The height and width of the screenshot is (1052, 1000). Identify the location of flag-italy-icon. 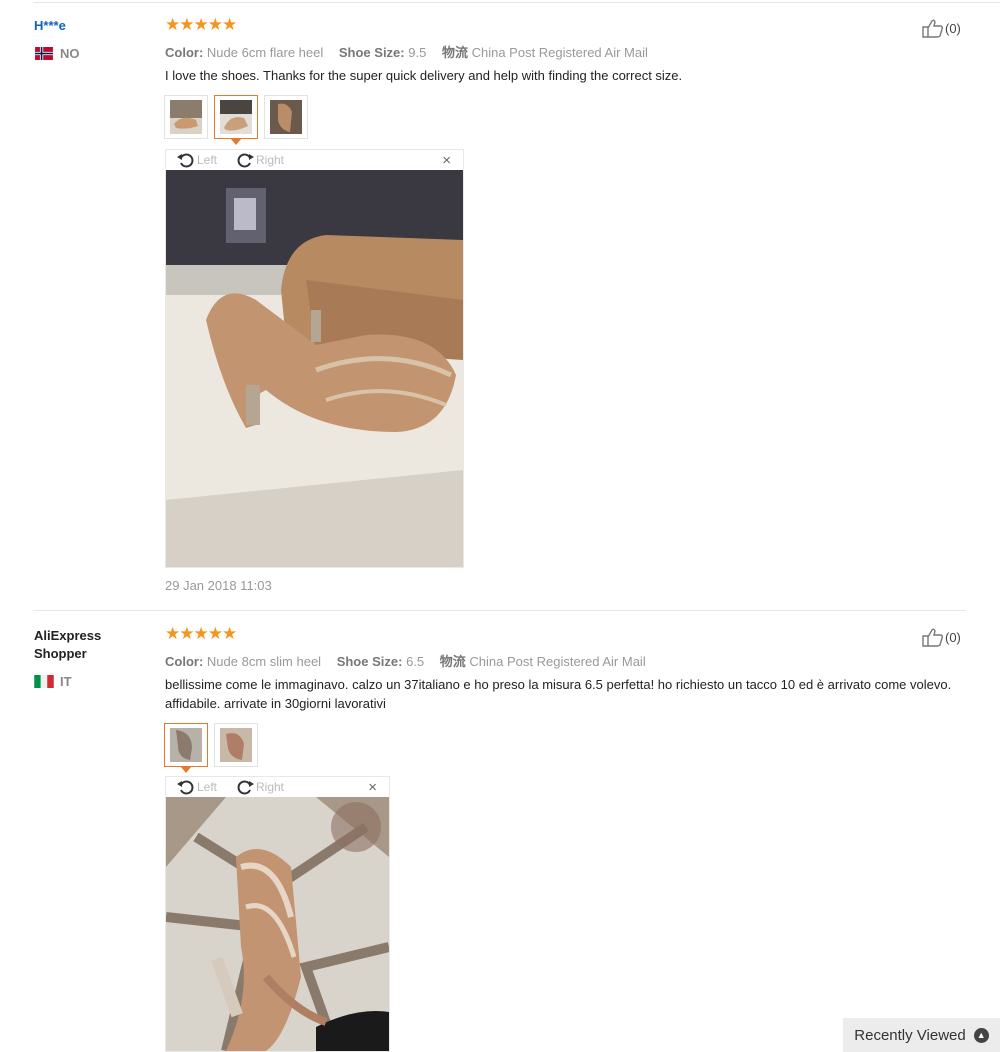
(44, 681).